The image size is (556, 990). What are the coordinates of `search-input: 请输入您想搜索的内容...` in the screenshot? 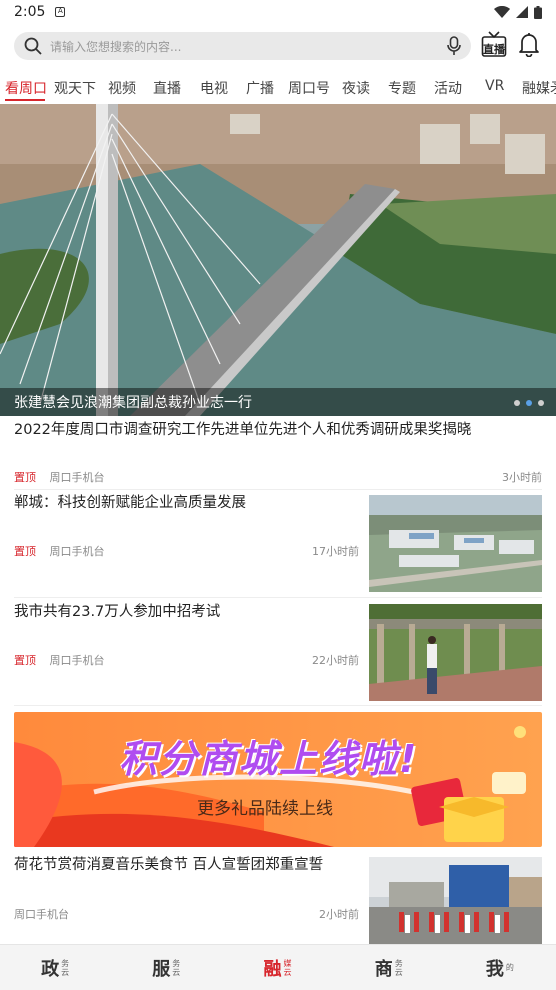 It's located at (248, 46).